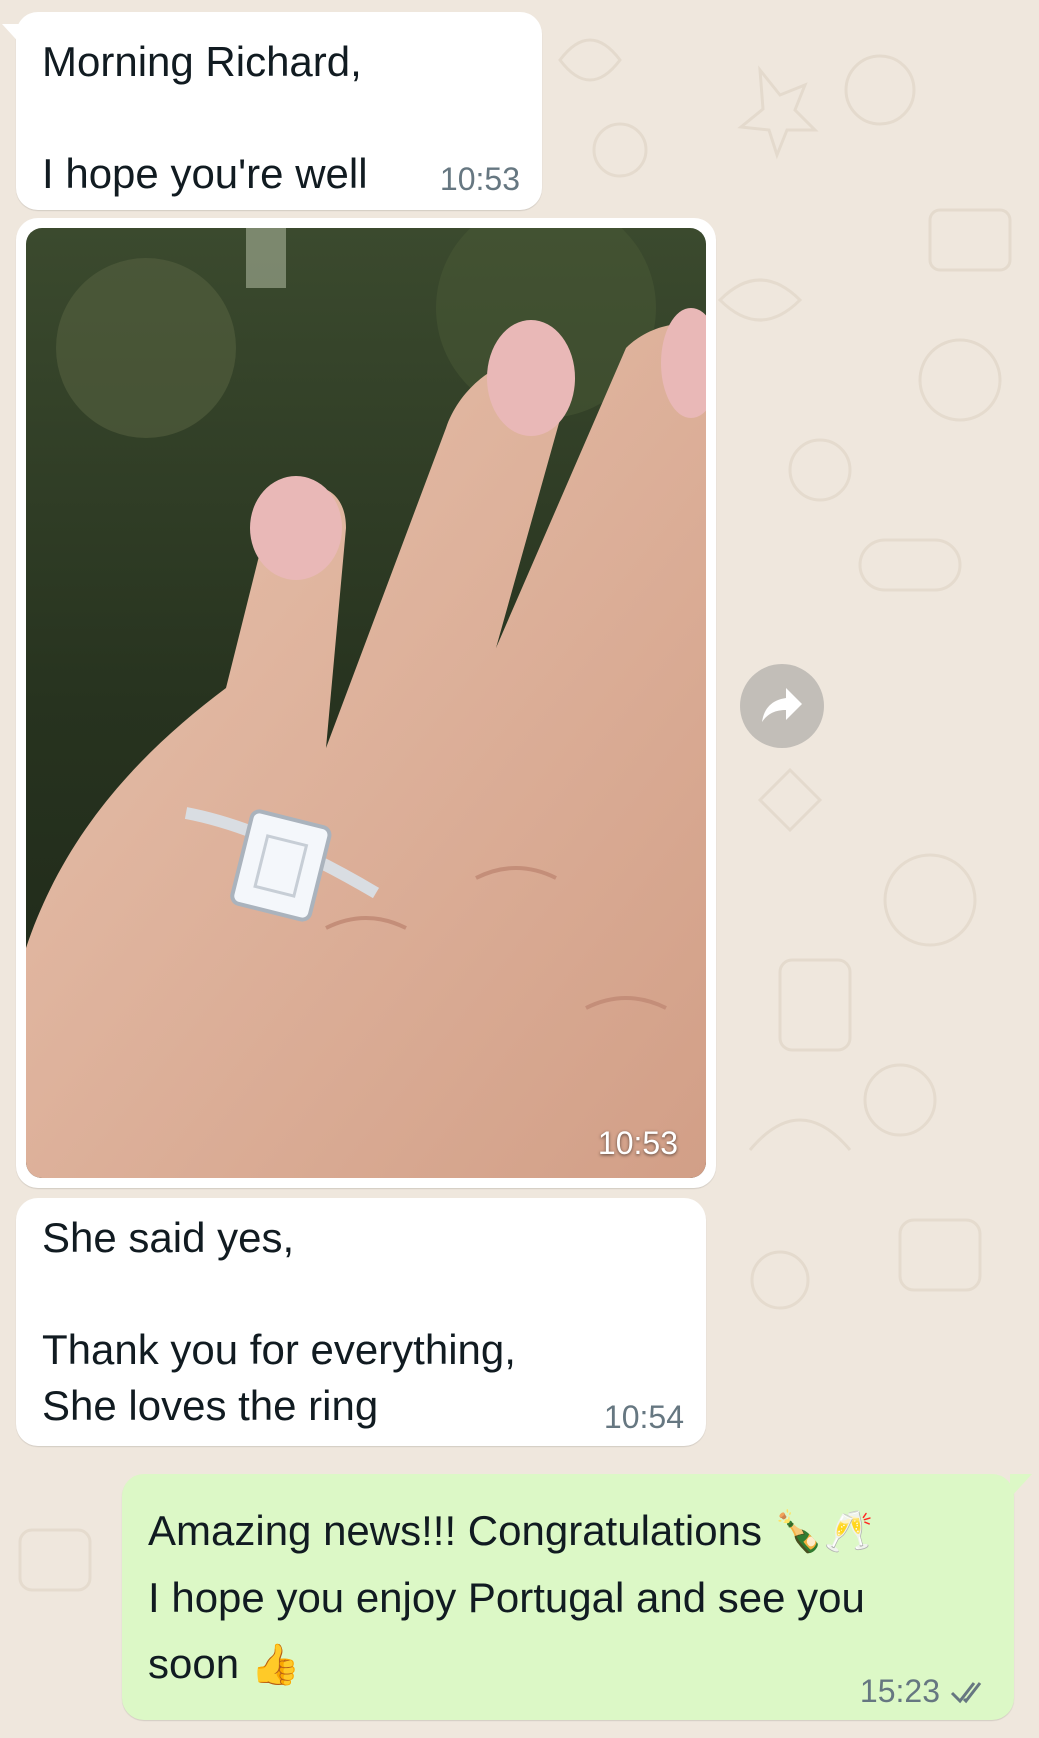 This screenshot has height=1738, width=1039. I want to click on clinking-glasses-emoji: 🥂, so click(848, 1532).